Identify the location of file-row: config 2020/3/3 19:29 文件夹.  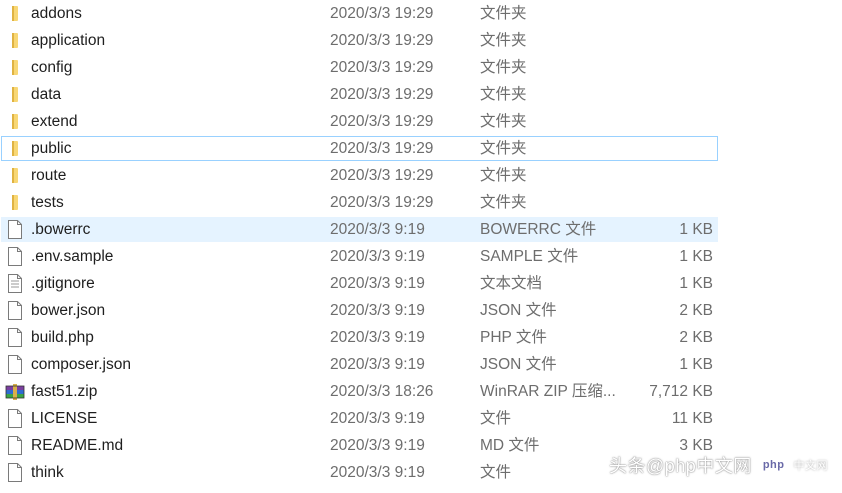
(421, 67).